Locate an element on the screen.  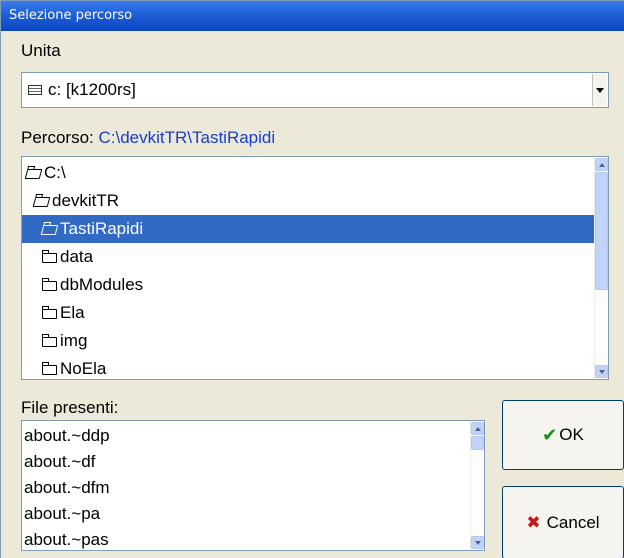
file-item: about.~pa is located at coordinates (61, 514).